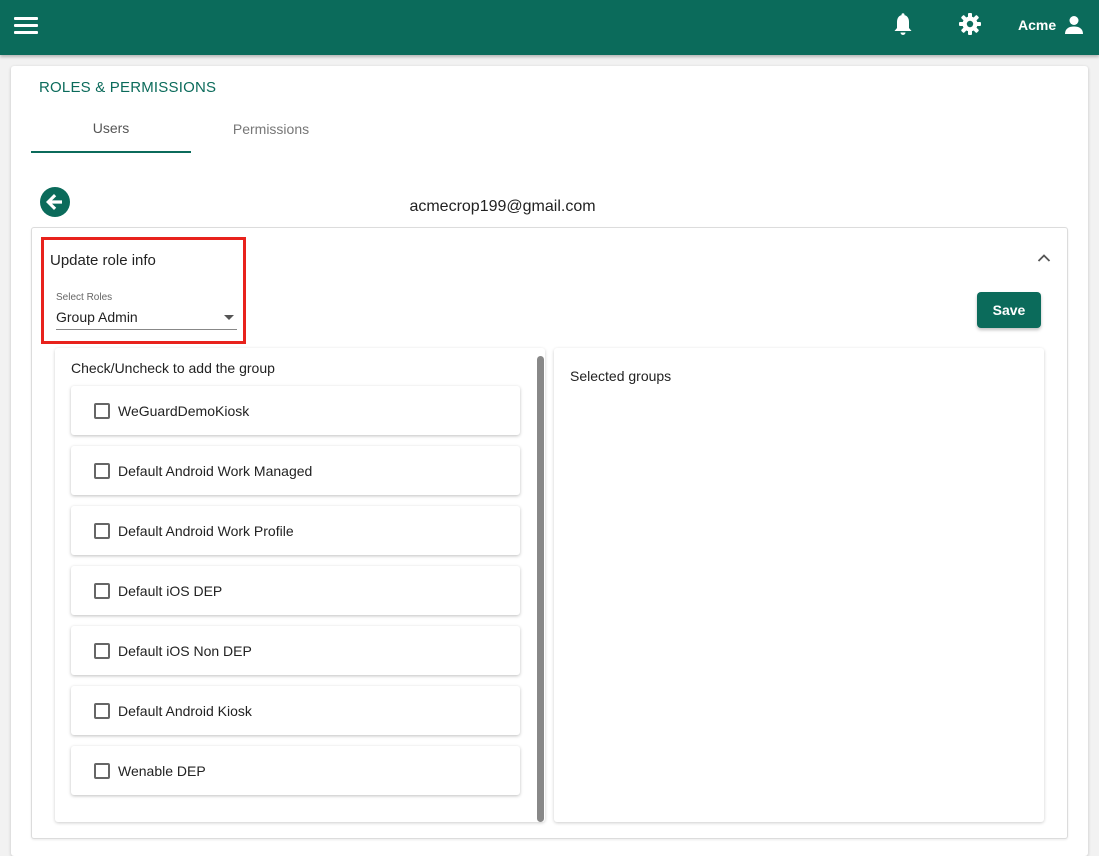 The height and width of the screenshot is (856, 1099). Describe the element at coordinates (271, 128) in the screenshot. I see `tab-permissions: Permissions` at that location.